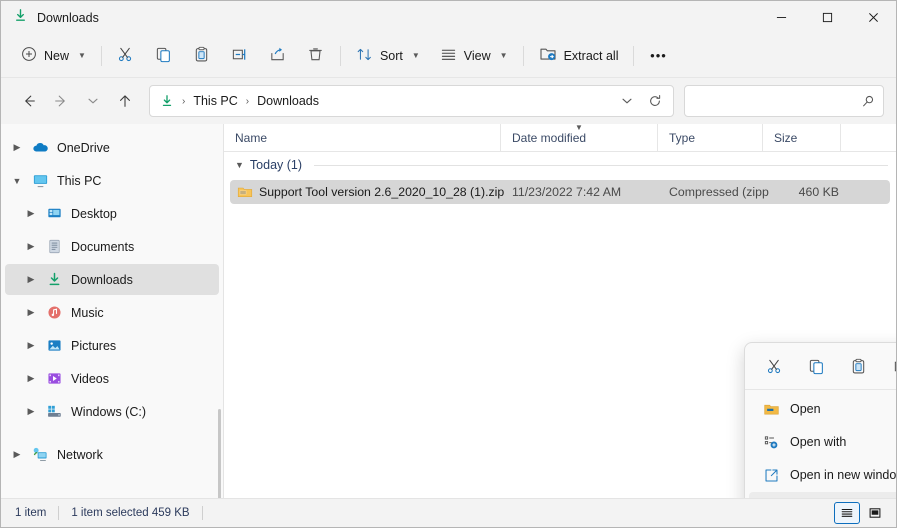  Describe the element at coordinates (805, 409) in the screenshot. I see `context-menu-label: Open` at that location.